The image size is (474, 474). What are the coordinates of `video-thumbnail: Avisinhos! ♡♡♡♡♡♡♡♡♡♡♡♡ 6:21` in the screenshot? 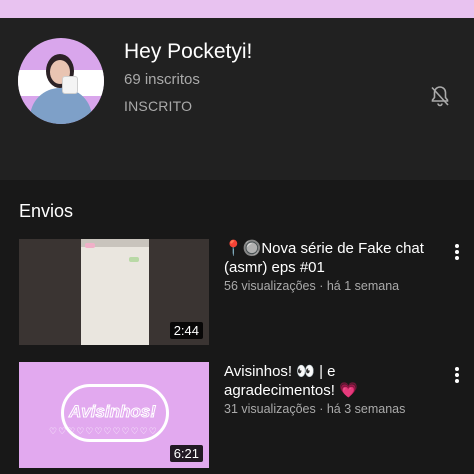 It's located at (114, 415).